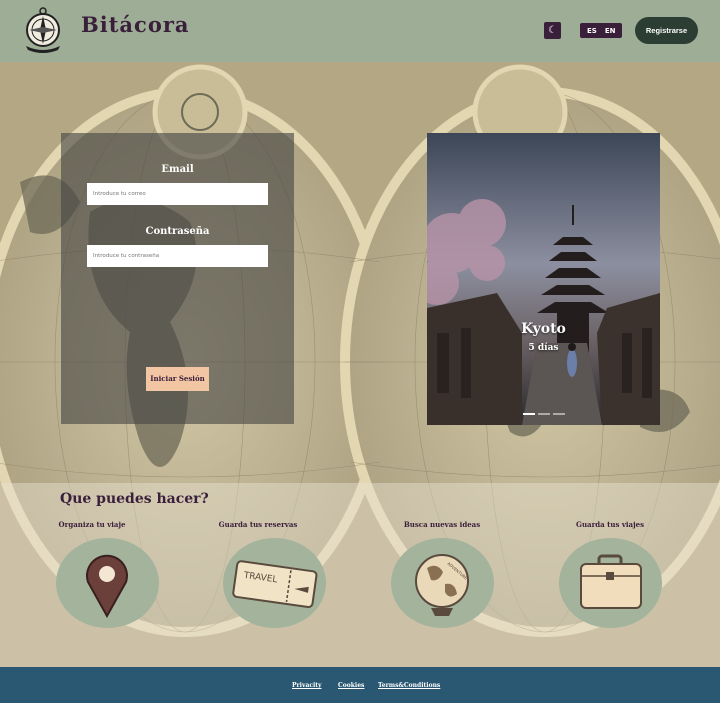 This screenshot has width=720, height=703. What do you see at coordinates (135, 24) in the screenshot?
I see `brand-title: Bitácora` at bounding box center [135, 24].